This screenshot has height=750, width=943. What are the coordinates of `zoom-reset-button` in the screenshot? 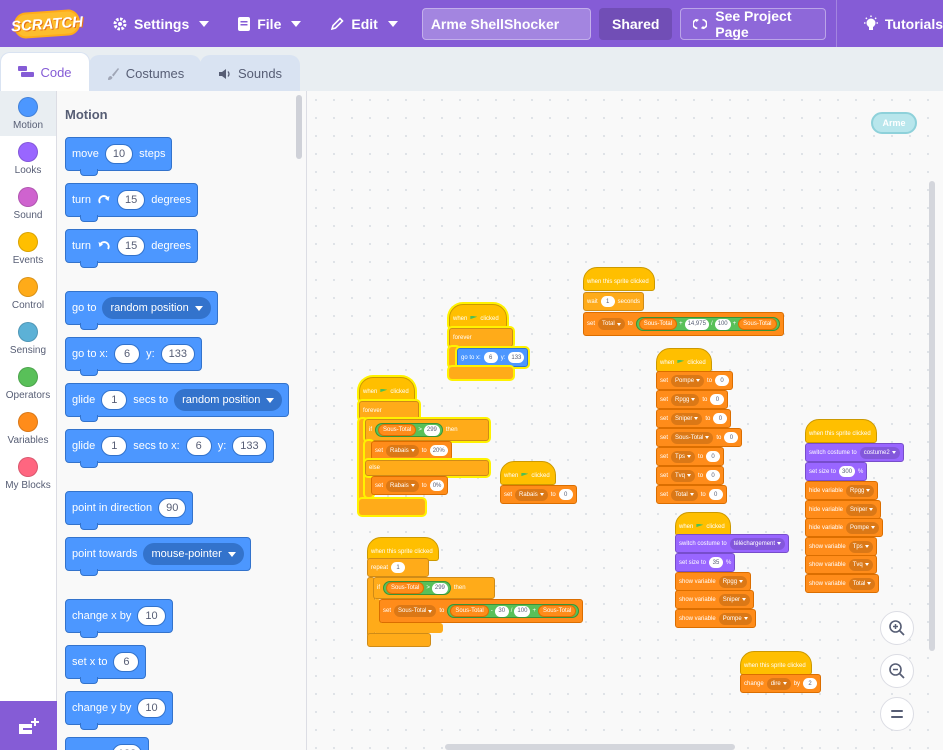 It's located at (897, 714).